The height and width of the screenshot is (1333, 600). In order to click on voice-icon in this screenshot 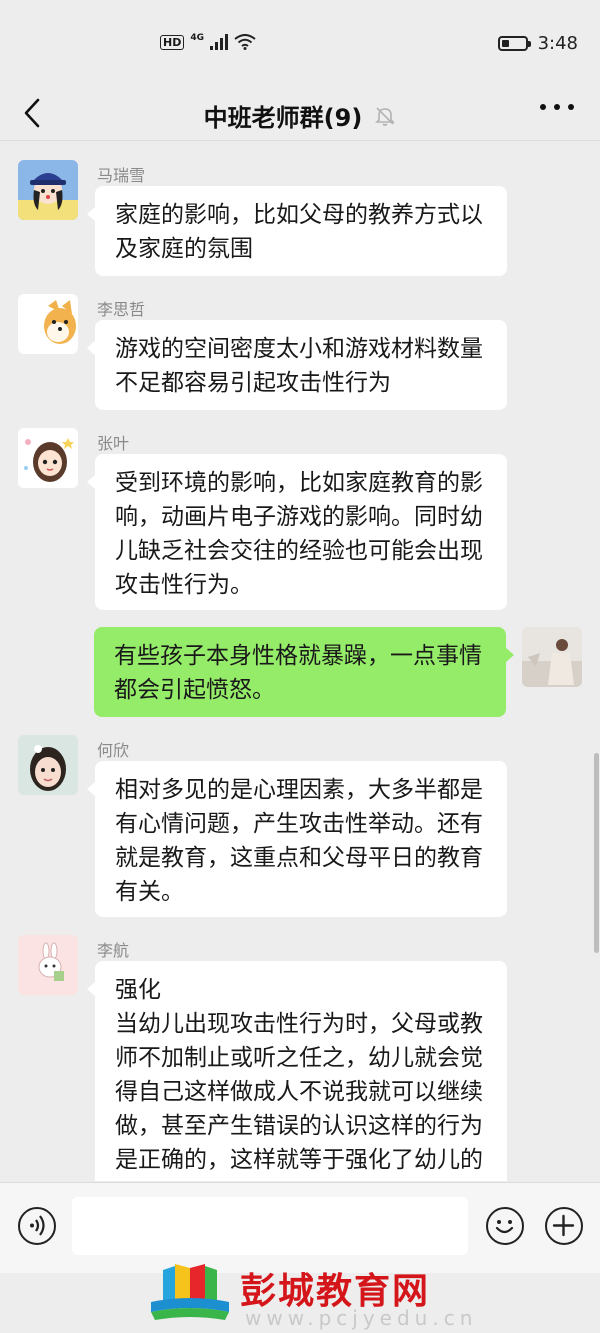, I will do `click(37, 1225)`.